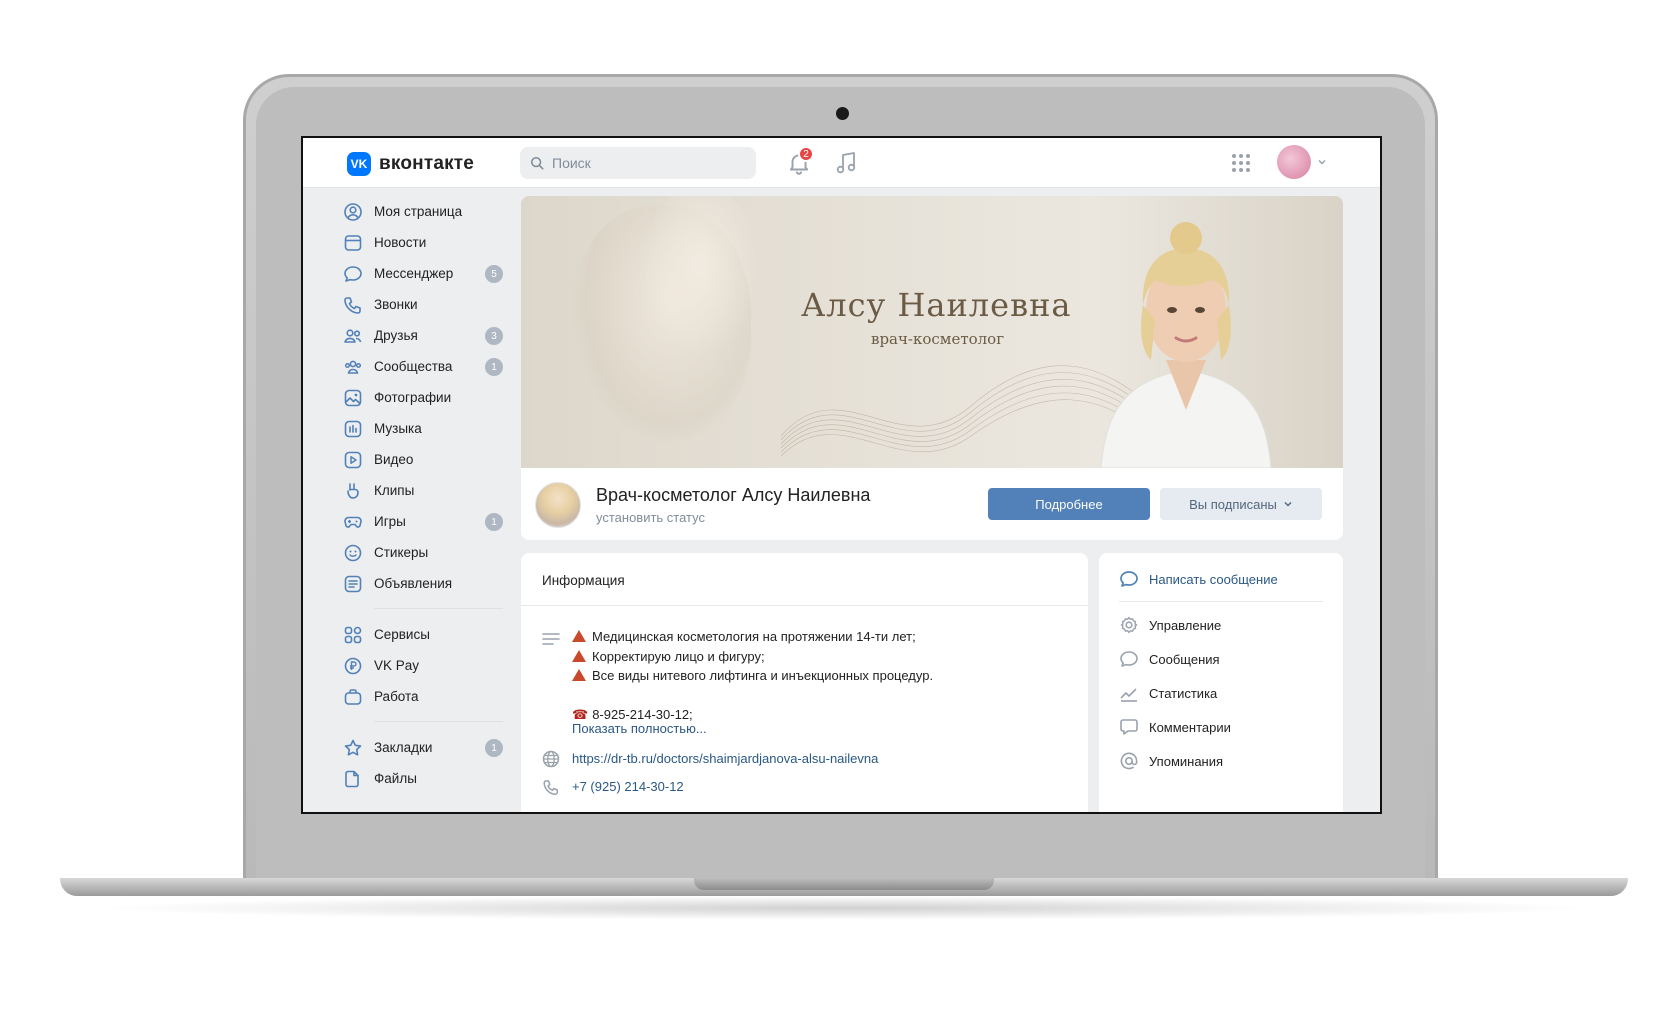 This screenshot has width=1680, height=1013. Describe the element at coordinates (414, 273) in the screenshot. I see `sidebar-item-label: Мессенджер` at that location.